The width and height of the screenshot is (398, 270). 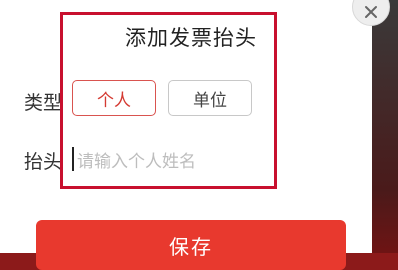 I want to click on type-option-personal-label: 个人, so click(x=114, y=100).